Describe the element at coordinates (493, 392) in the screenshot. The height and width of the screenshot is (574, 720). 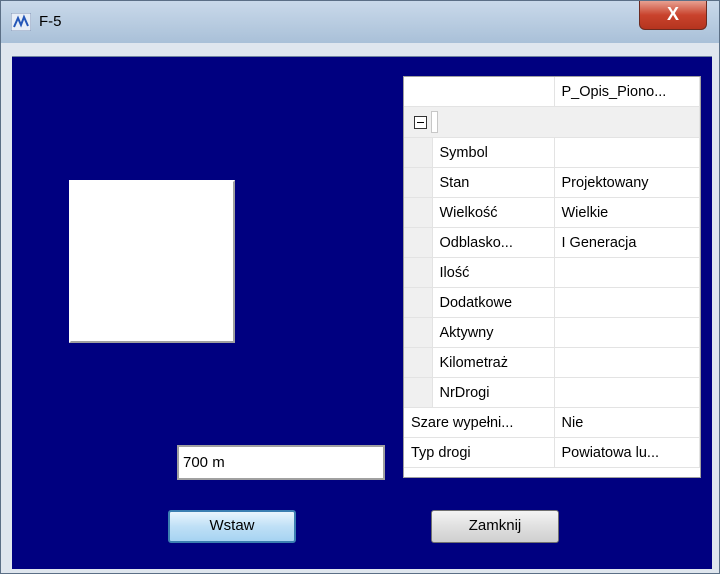
I see `property-name: NrDrogi` at that location.